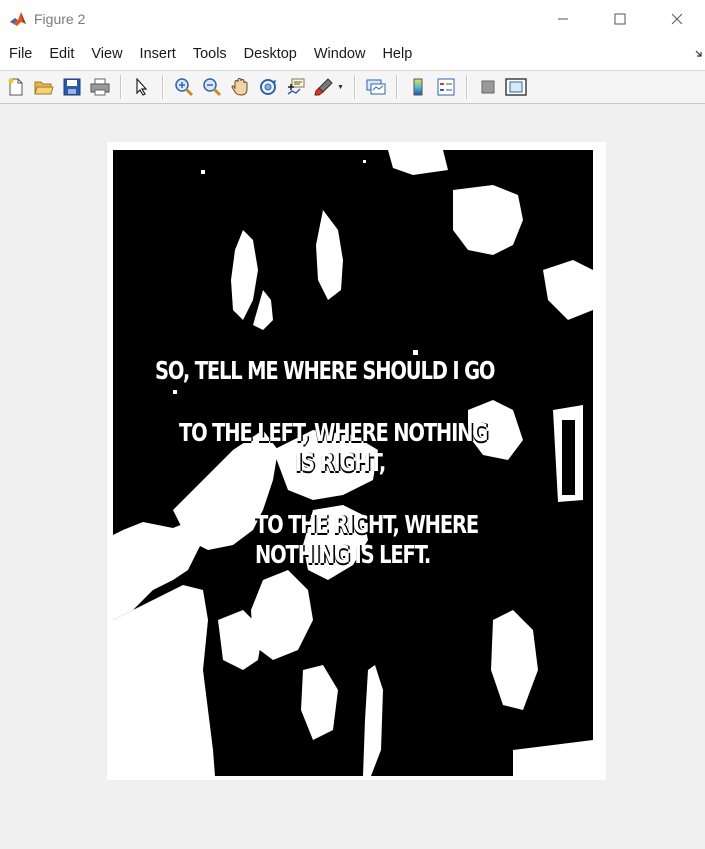 The image size is (705, 849). Describe the element at coordinates (446, 87) in the screenshot. I see `legend-icon` at that location.